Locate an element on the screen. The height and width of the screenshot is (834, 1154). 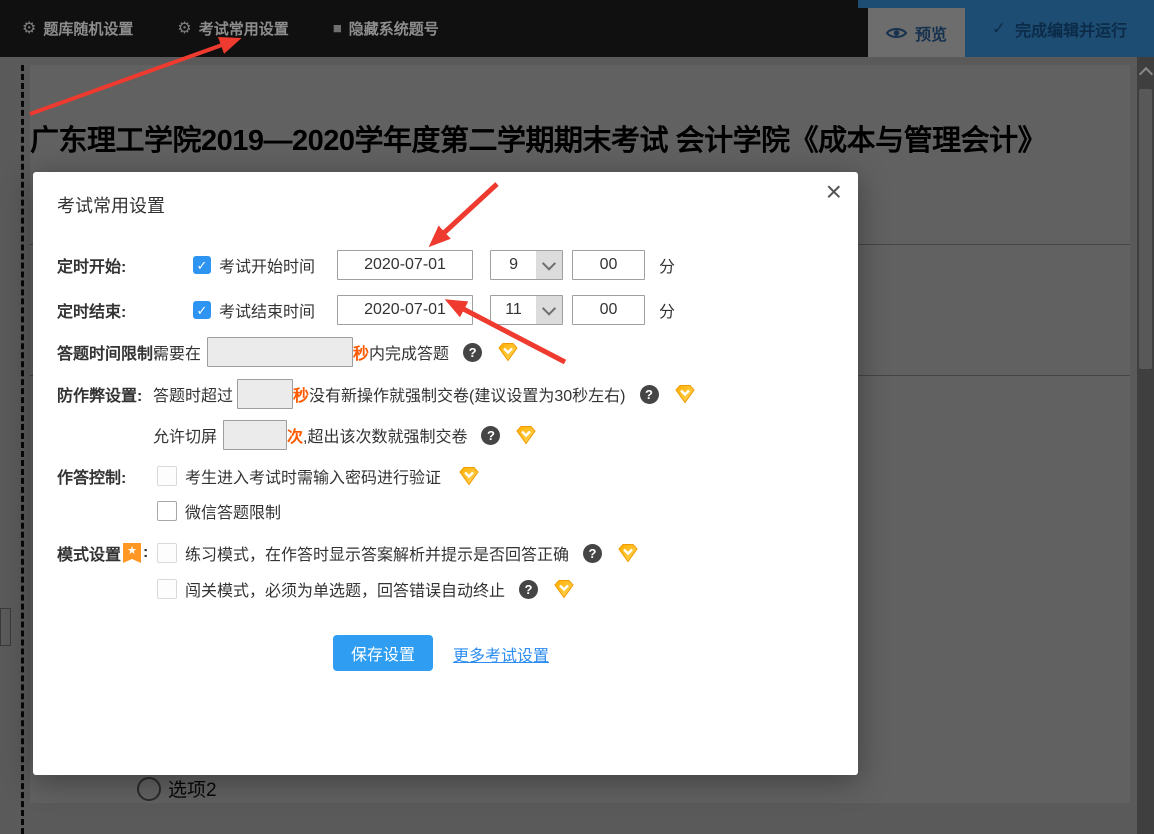
end-hour-value: 11 is located at coordinates (513, 309).